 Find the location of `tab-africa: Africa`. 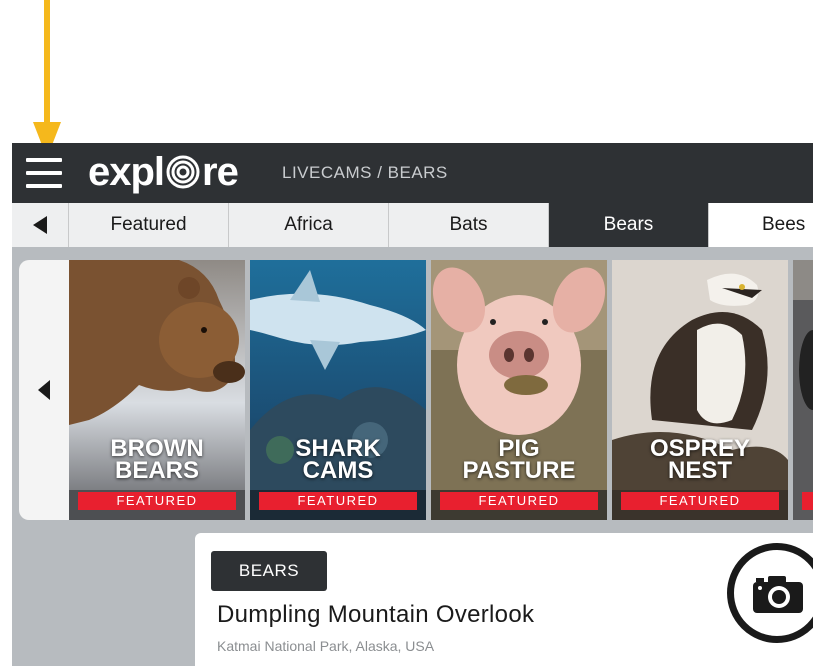

tab-africa: Africa is located at coordinates (309, 225).